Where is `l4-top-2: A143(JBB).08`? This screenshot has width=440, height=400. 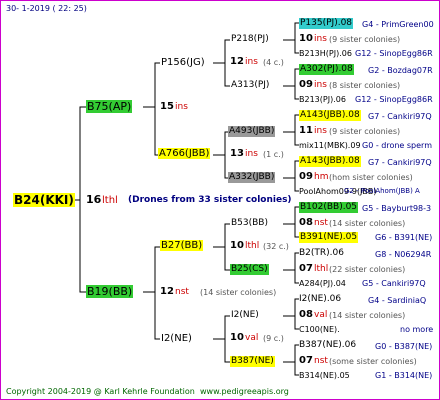 l4-top-2: A143(JBB).08 is located at coordinates (330, 115).